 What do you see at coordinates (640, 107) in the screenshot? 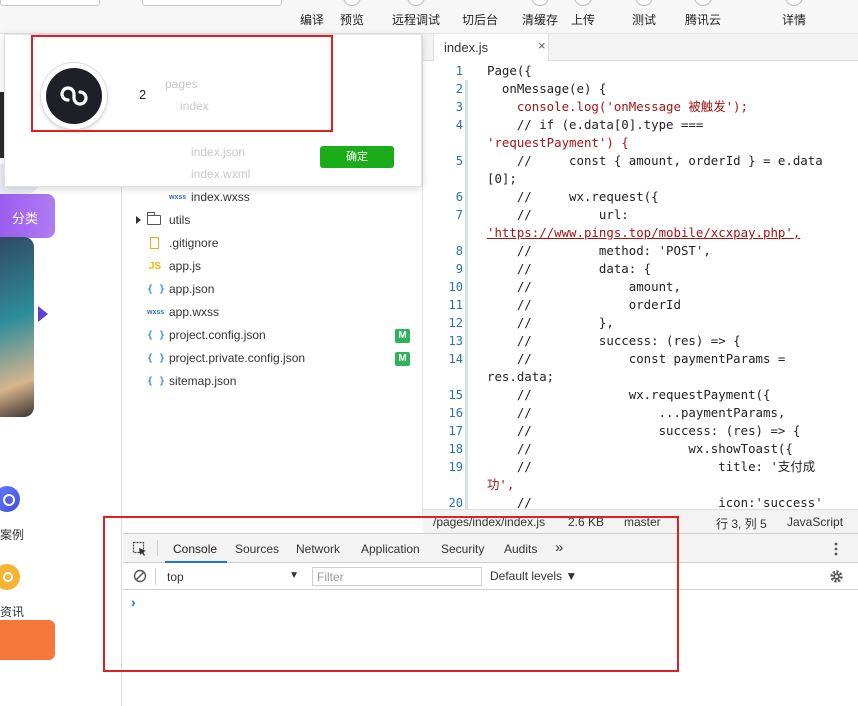
I see `code-line: 3 console.log('onMessage 被触发');` at bounding box center [640, 107].